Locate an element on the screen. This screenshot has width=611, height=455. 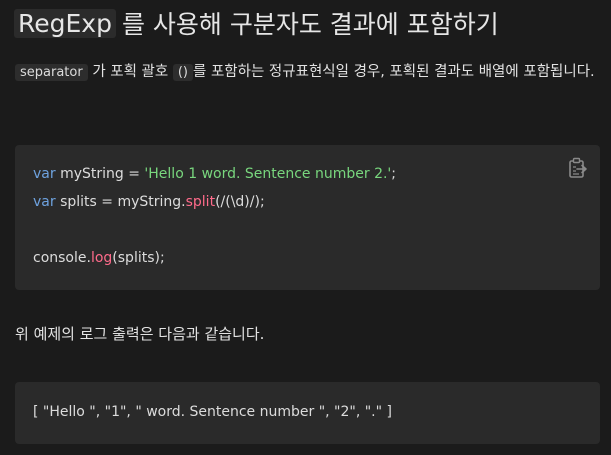
output-description: 위 예제의 로그 출력은 다음과 같습니다. is located at coordinates (140, 334).